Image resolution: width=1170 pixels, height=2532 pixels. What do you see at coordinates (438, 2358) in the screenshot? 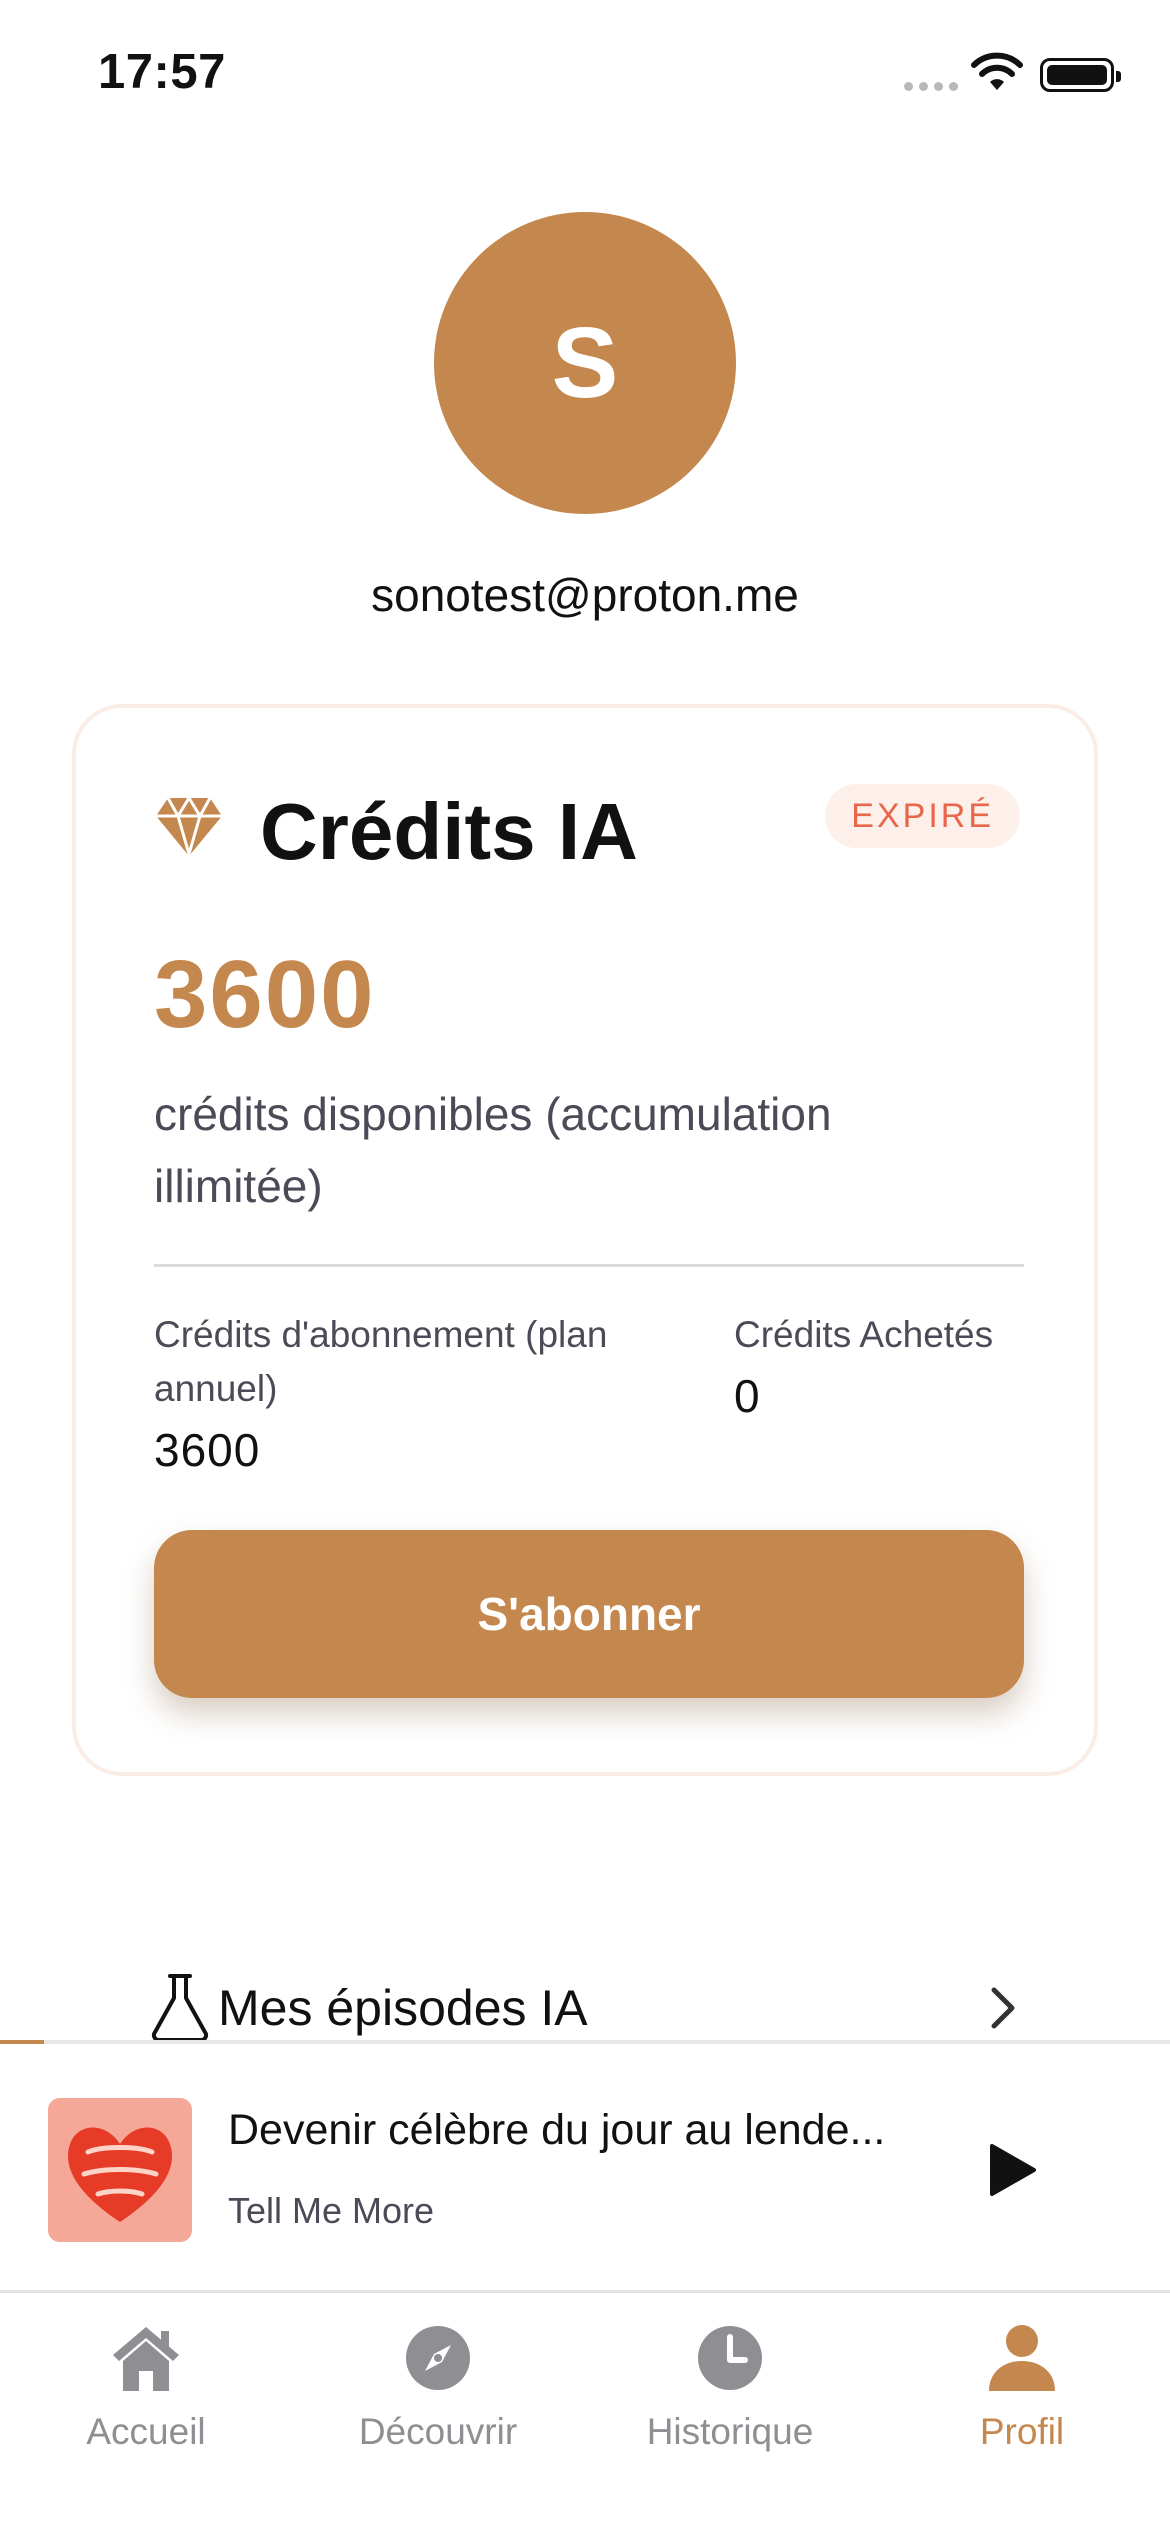
I see `compass-icon` at bounding box center [438, 2358].